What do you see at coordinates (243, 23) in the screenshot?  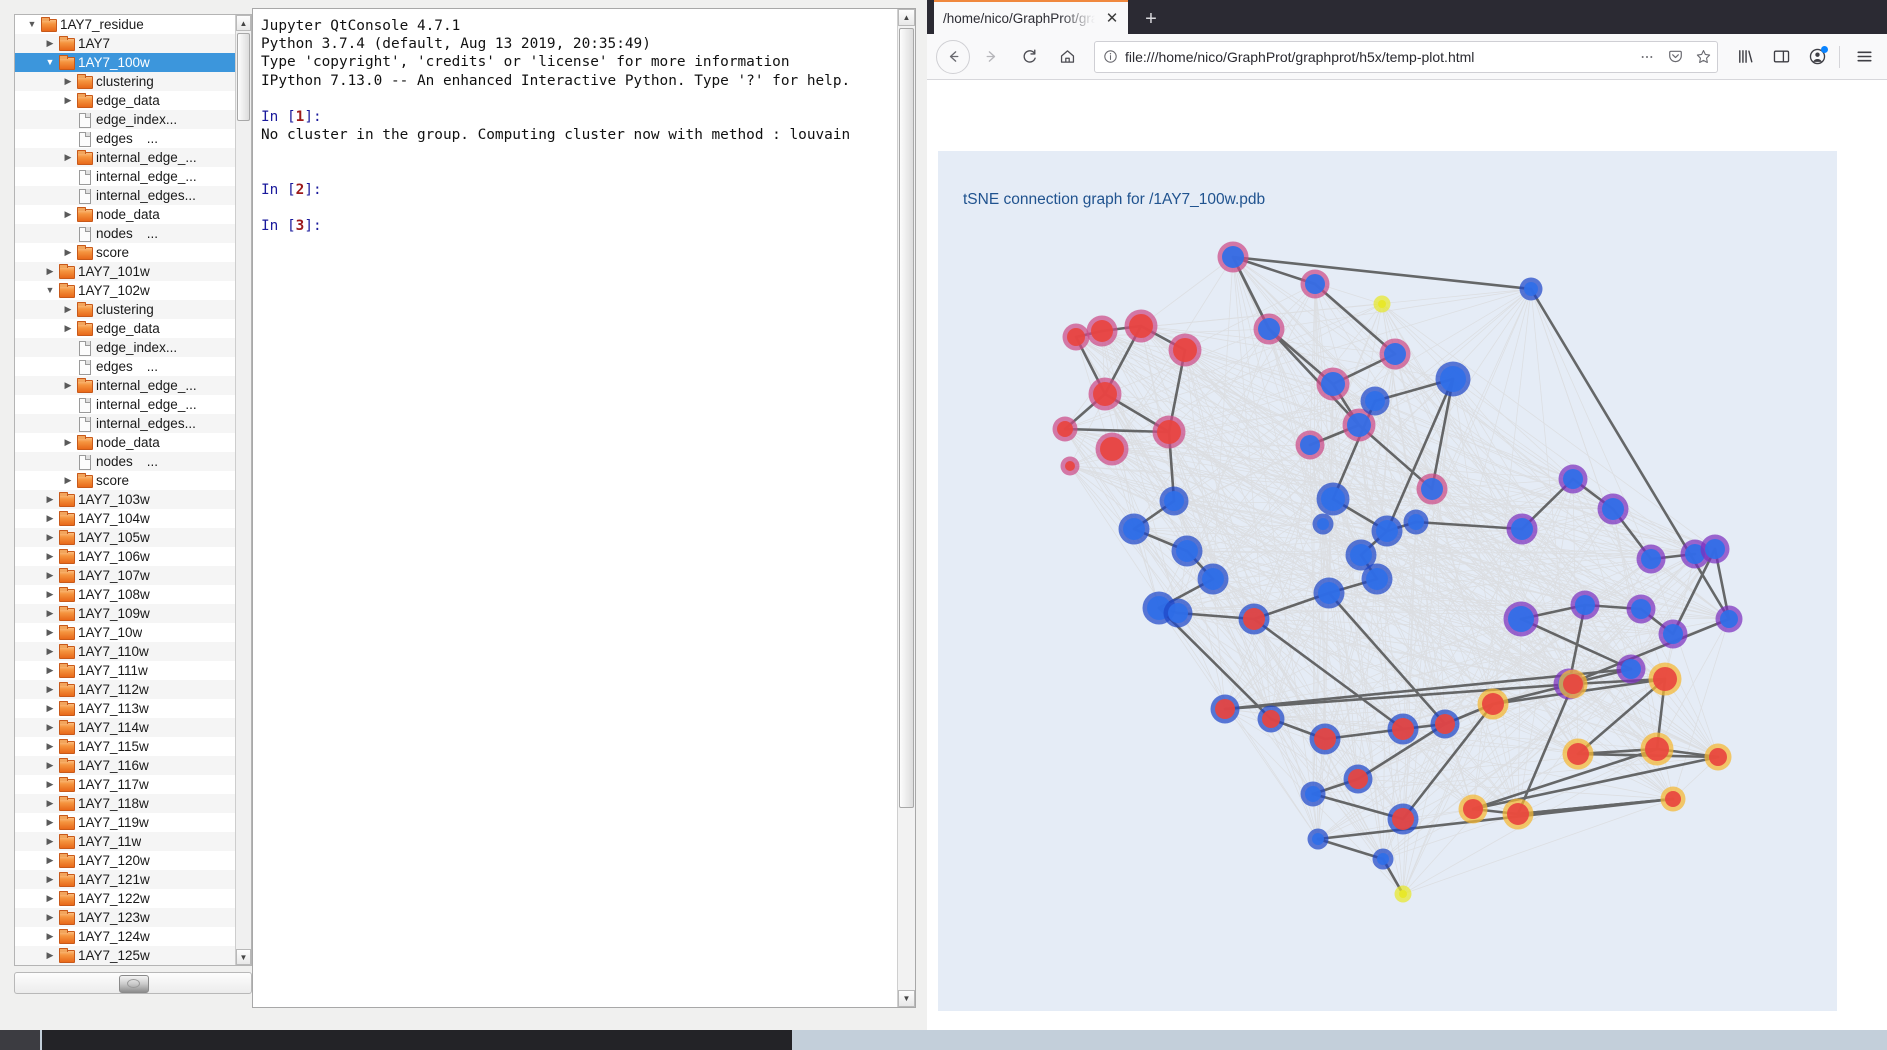 I see `scroll-up-button: ▲` at bounding box center [243, 23].